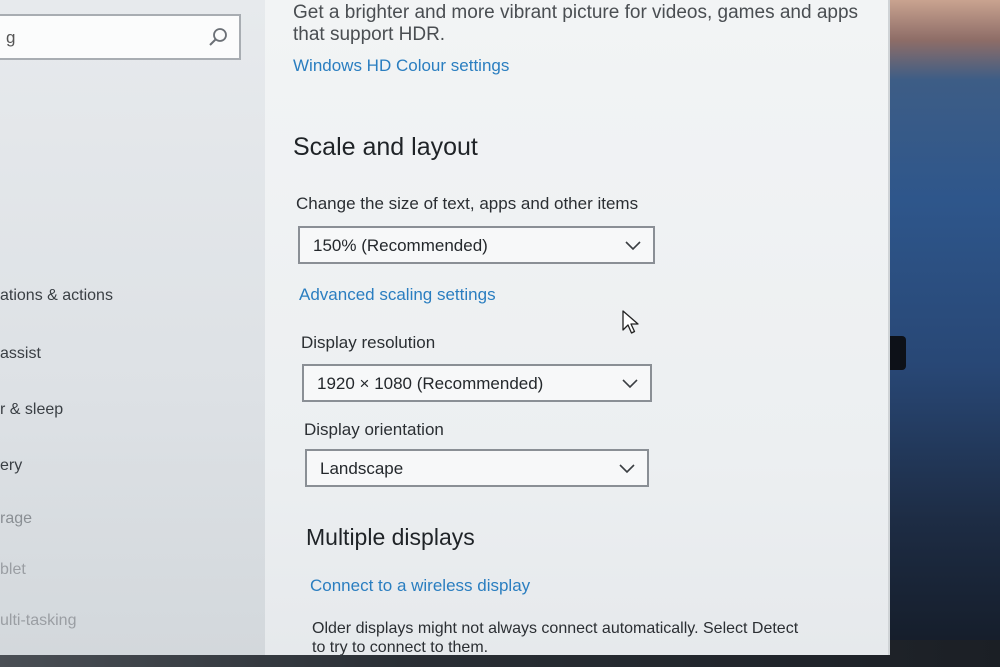 The image size is (1000, 667). I want to click on sidebar-item-storage: rage, so click(16, 519).